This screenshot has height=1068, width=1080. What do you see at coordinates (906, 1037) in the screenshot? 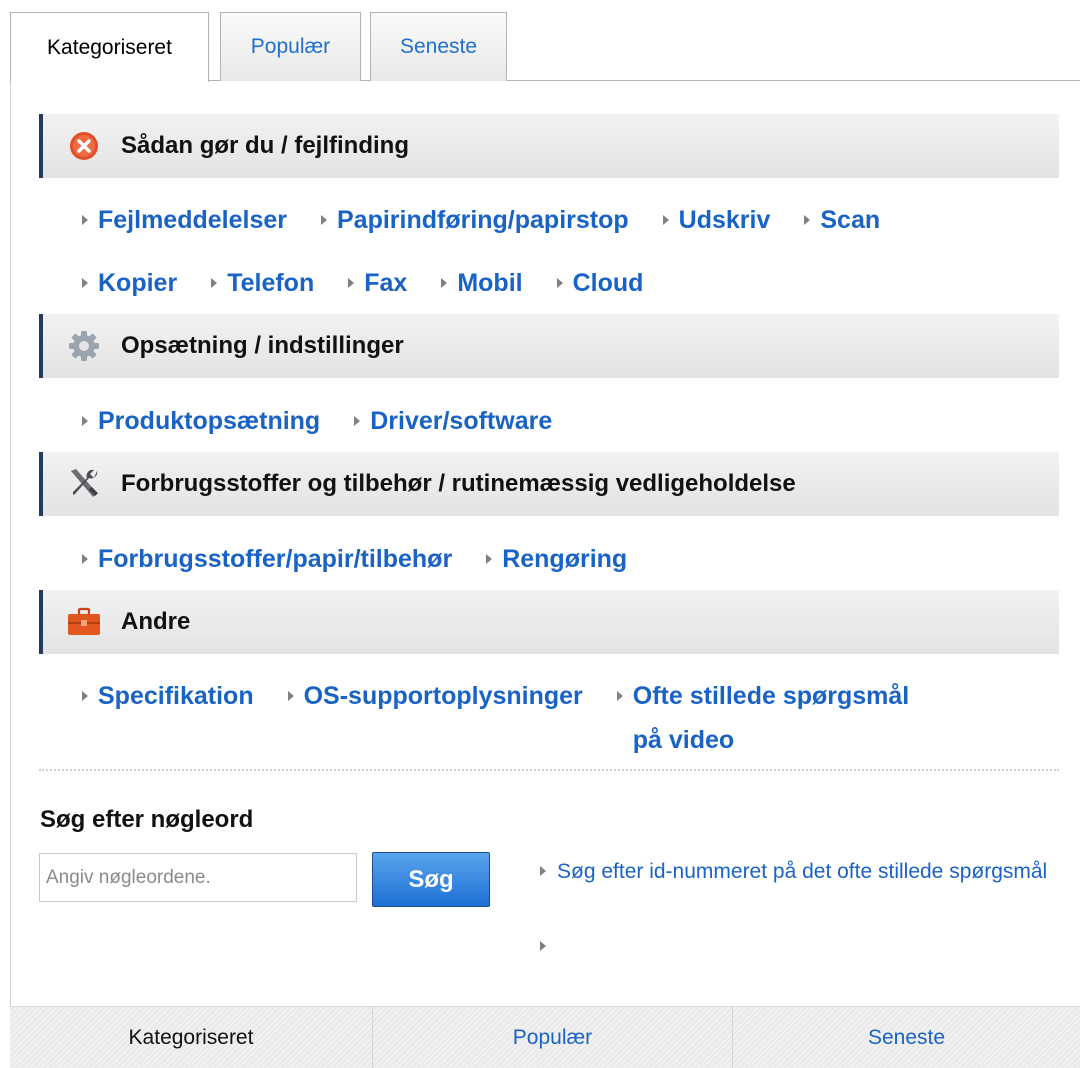
I see `bottom-tab-latest: Seneste` at bounding box center [906, 1037].